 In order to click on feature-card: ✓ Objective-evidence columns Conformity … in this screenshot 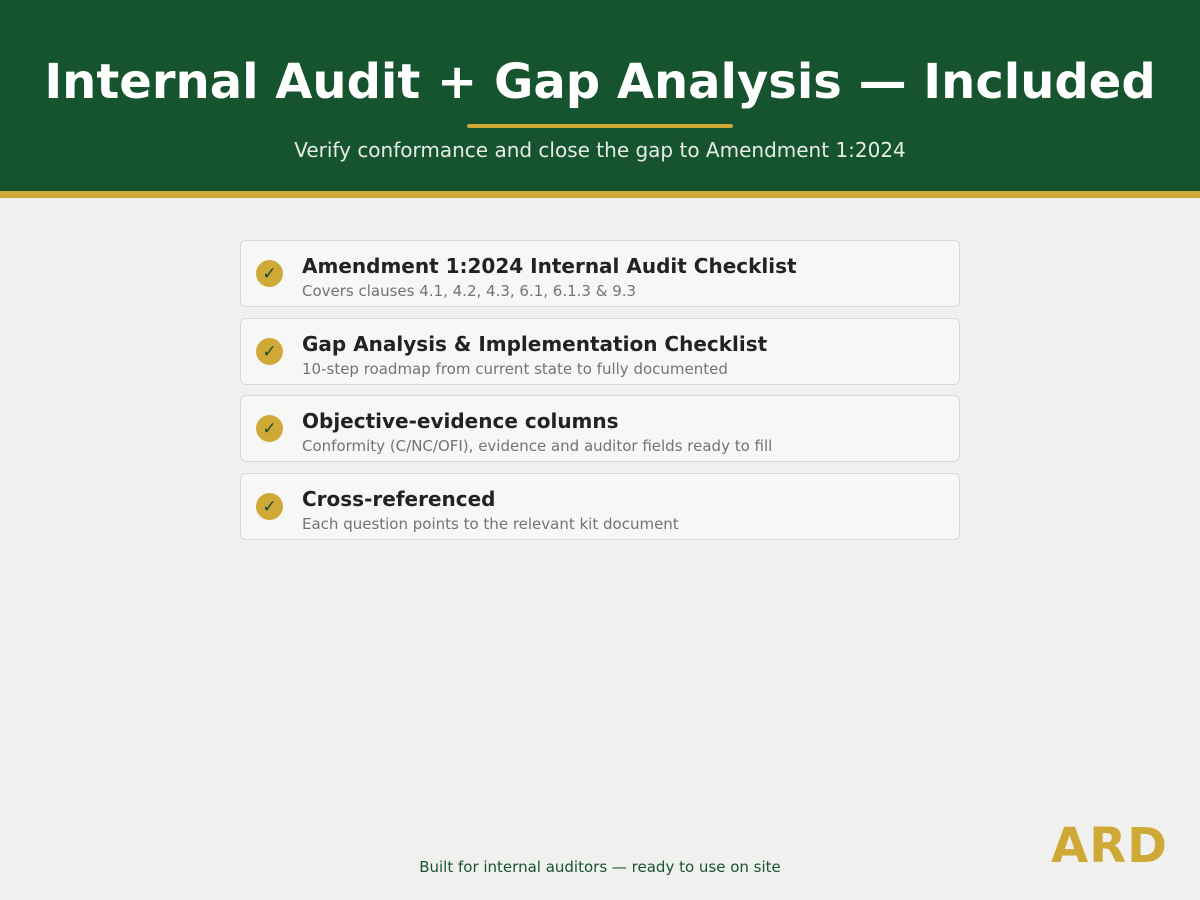, I will do `click(600, 428)`.